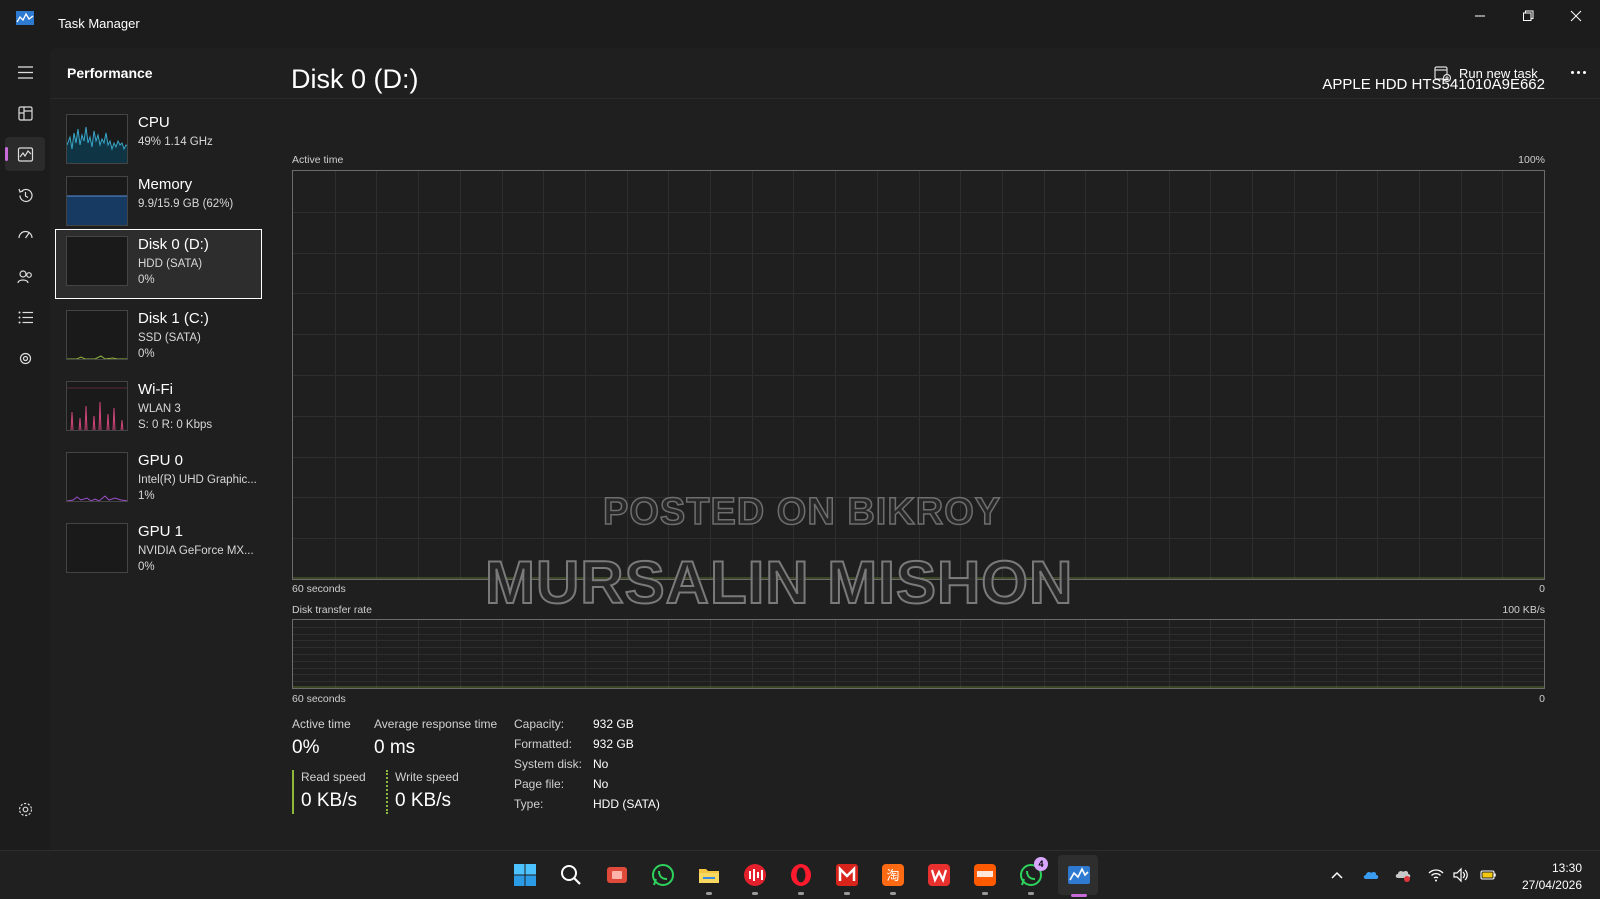 Image resolution: width=1600 pixels, height=899 pixels. I want to click on taskbar-app-file-explorer, so click(709, 875).